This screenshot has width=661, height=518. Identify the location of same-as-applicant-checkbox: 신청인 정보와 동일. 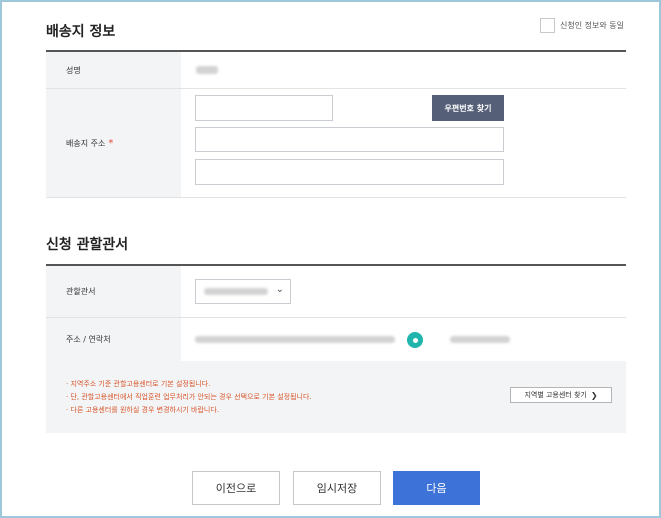
(582, 25).